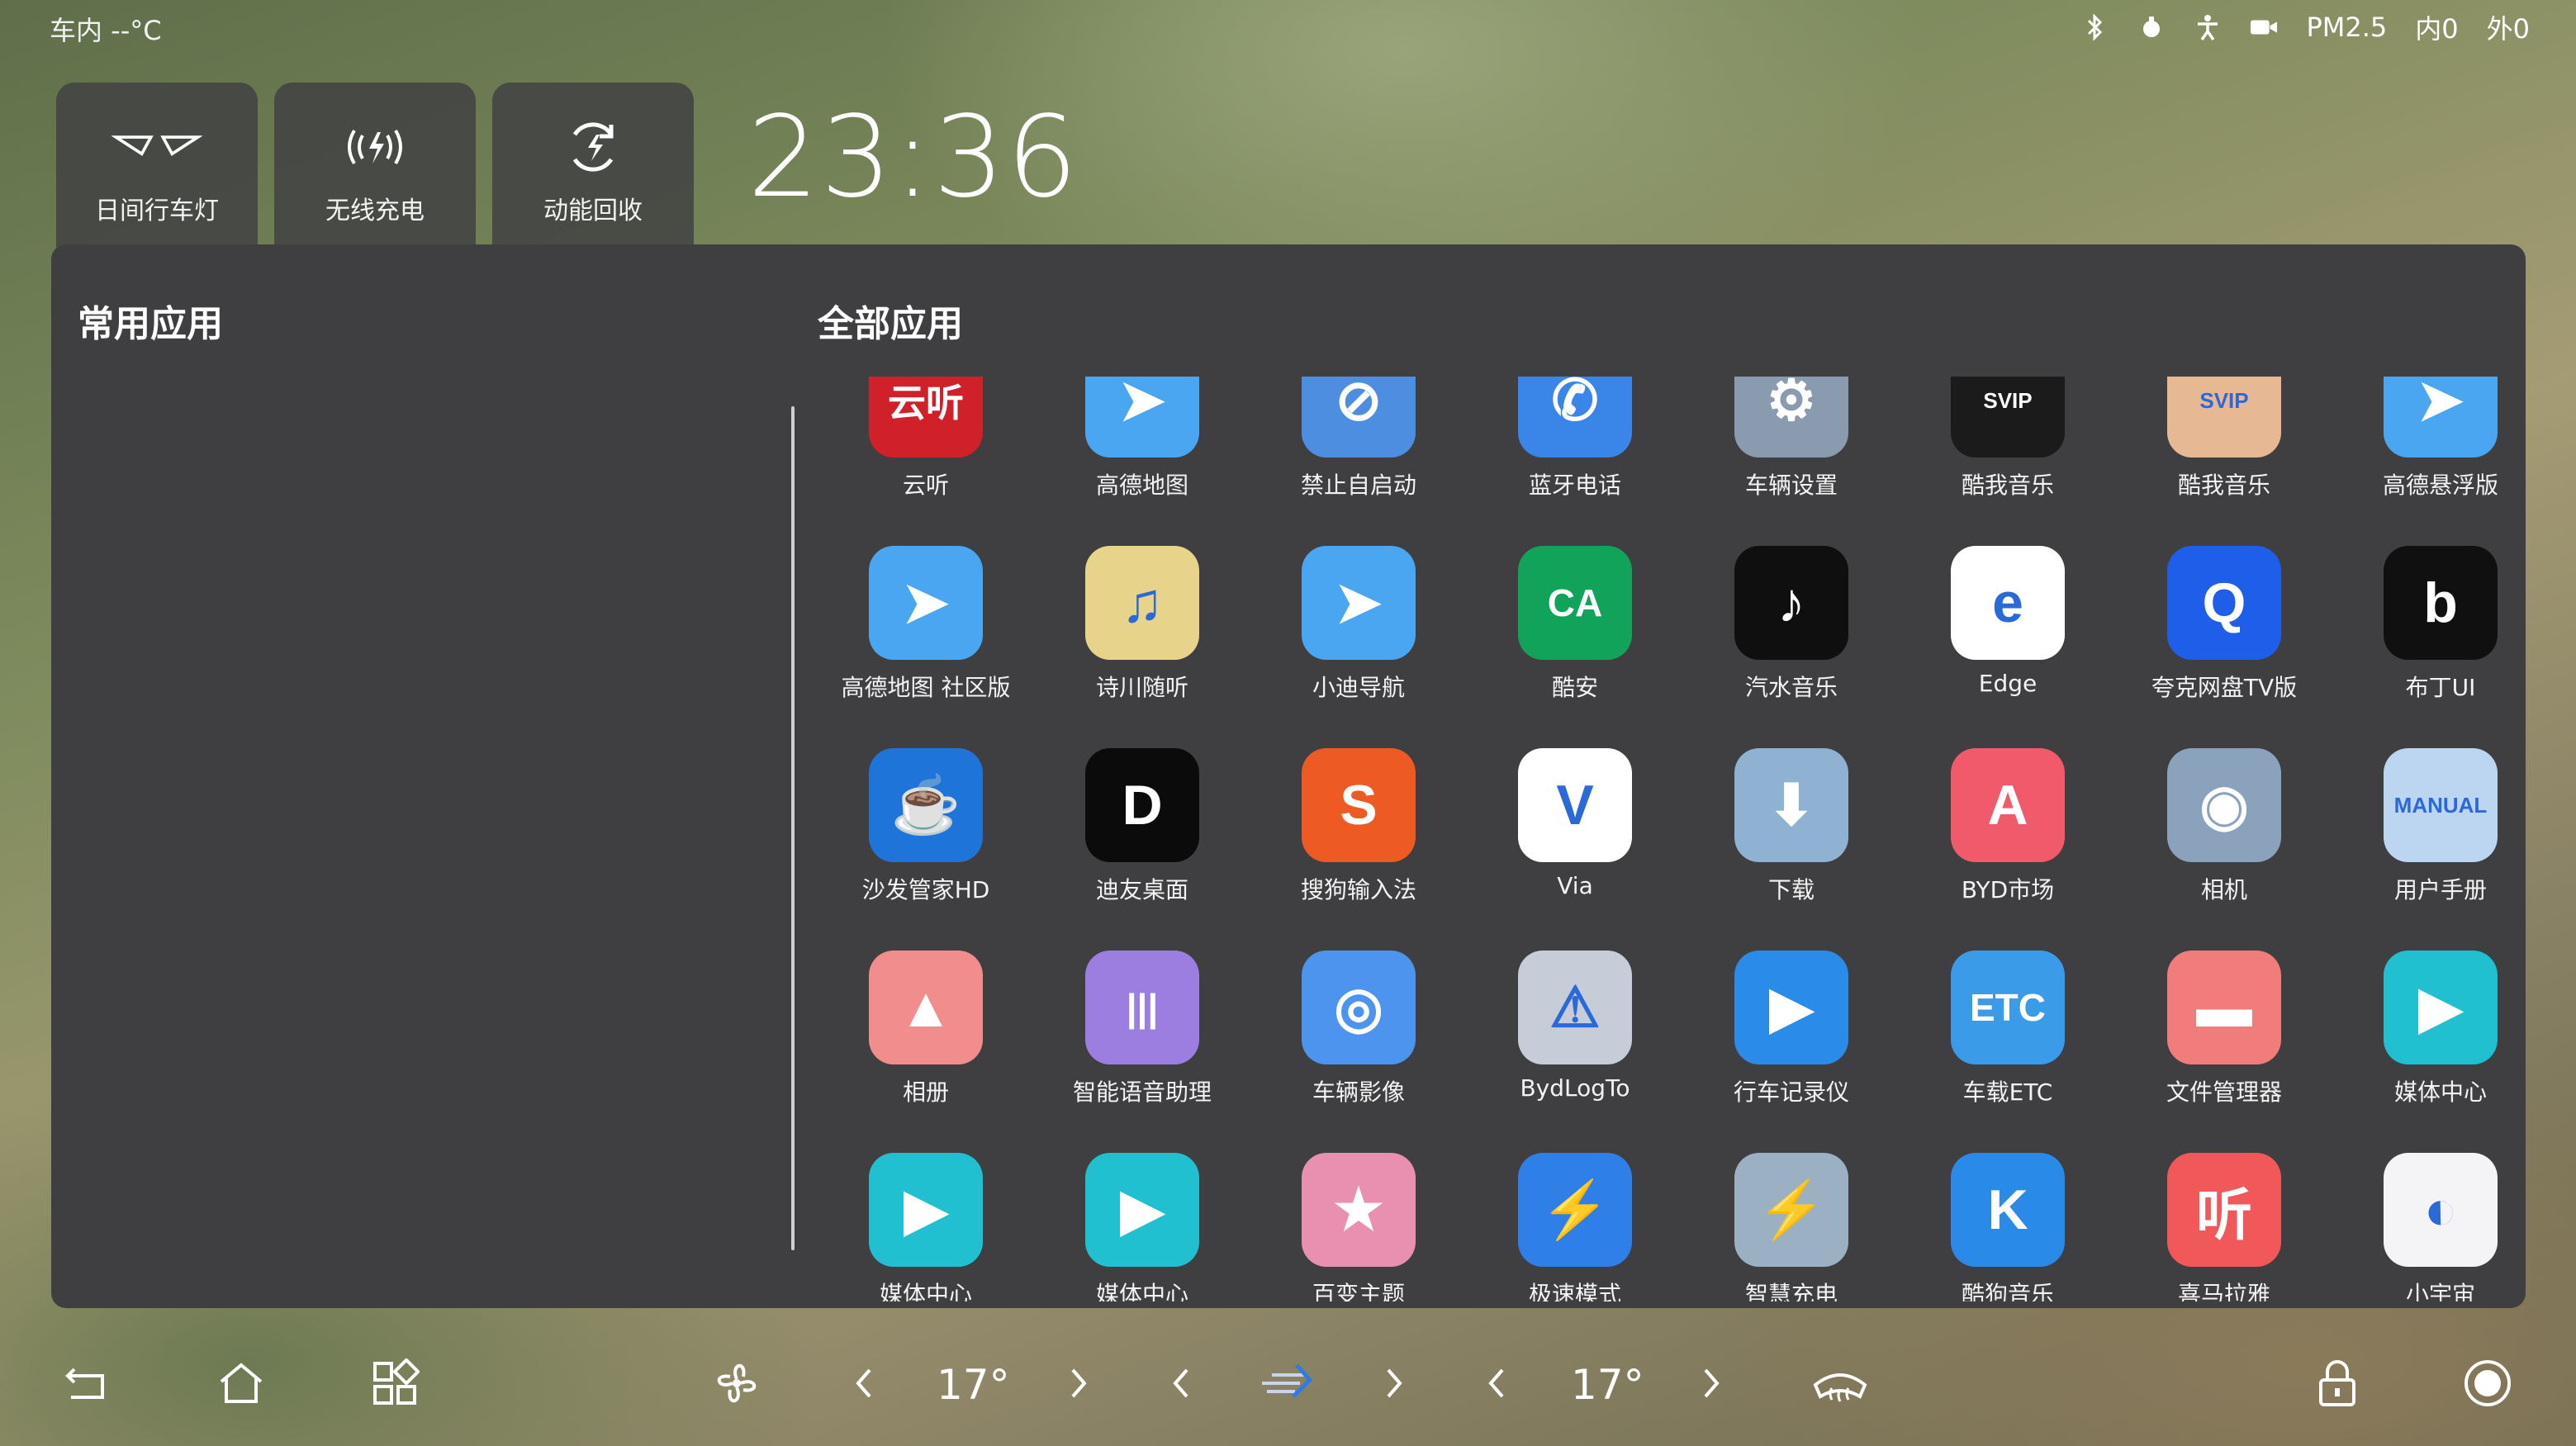  I want to click on daytime-light-tile: 日间行车灯, so click(157, 165).